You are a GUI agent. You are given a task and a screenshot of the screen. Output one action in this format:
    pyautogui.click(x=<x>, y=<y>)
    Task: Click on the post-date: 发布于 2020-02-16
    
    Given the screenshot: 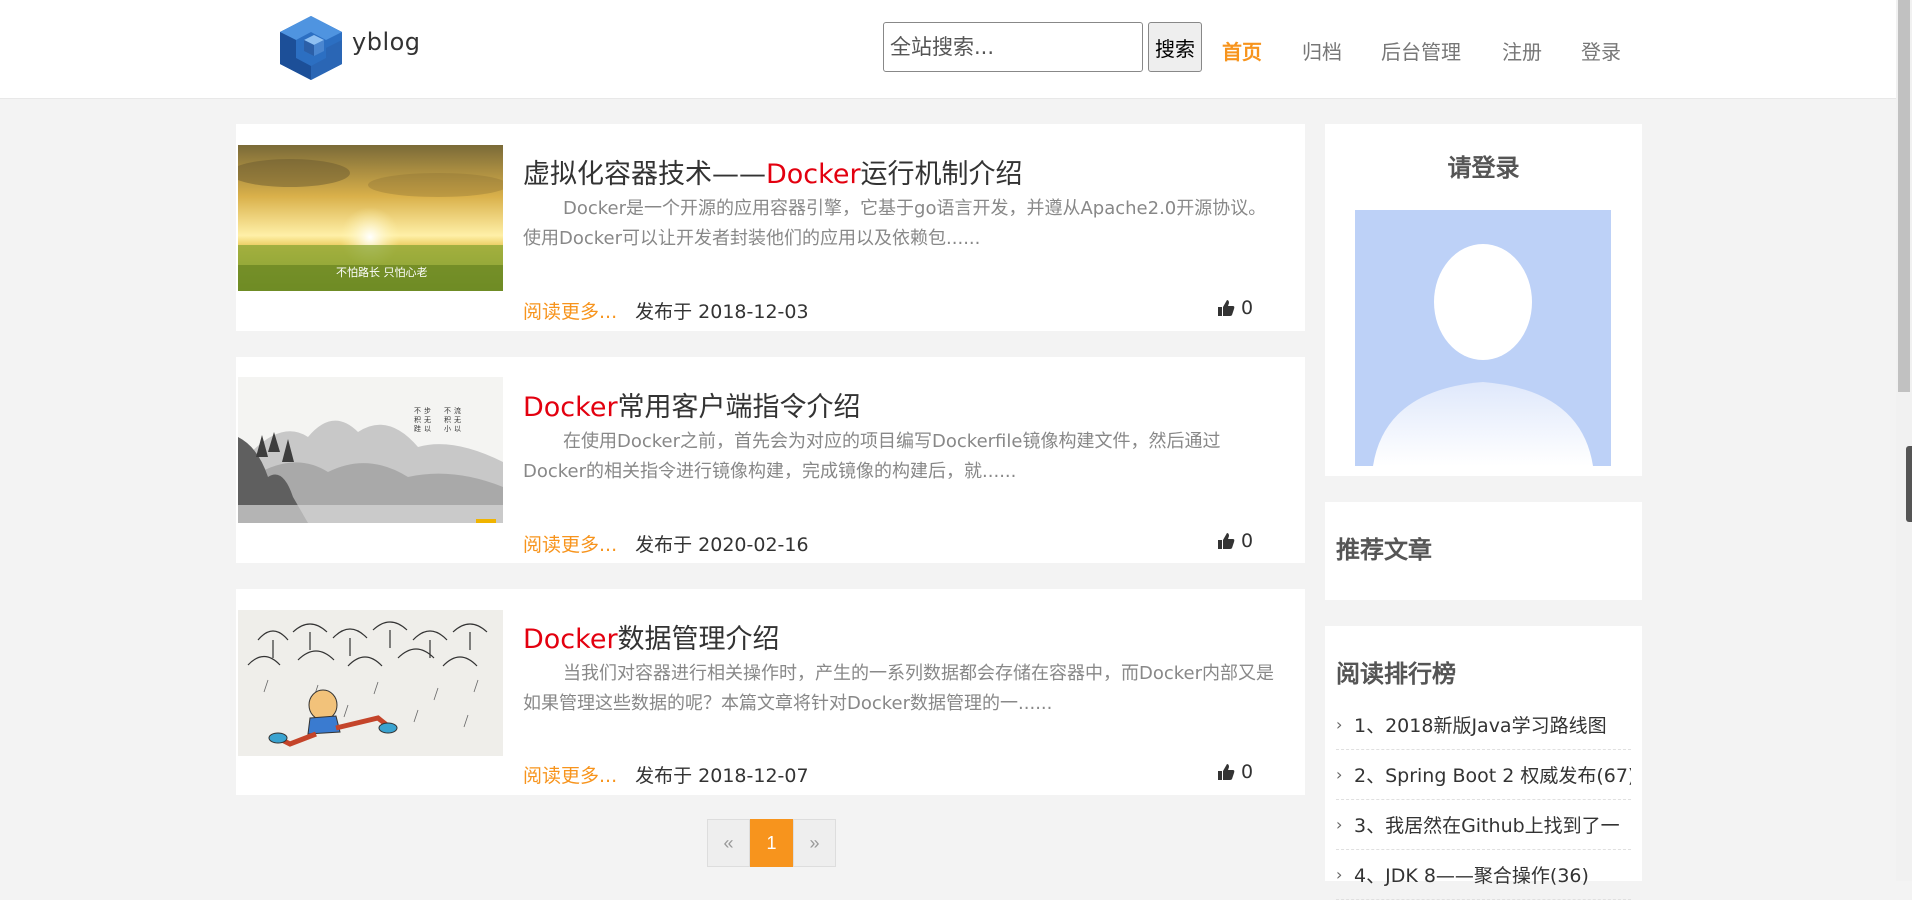 What is the action you would take?
    pyautogui.click(x=722, y=545)
    